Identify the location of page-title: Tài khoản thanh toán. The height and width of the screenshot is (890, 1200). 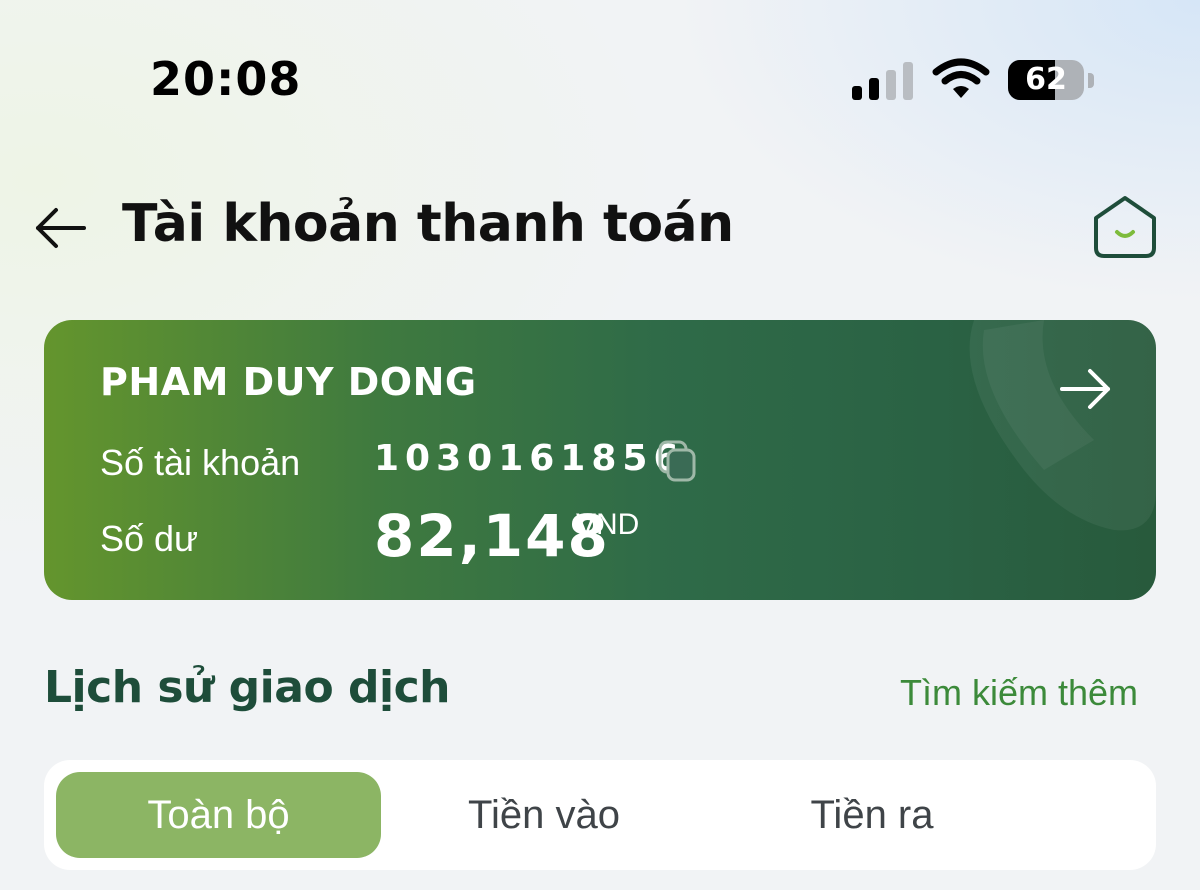
(428, 224).